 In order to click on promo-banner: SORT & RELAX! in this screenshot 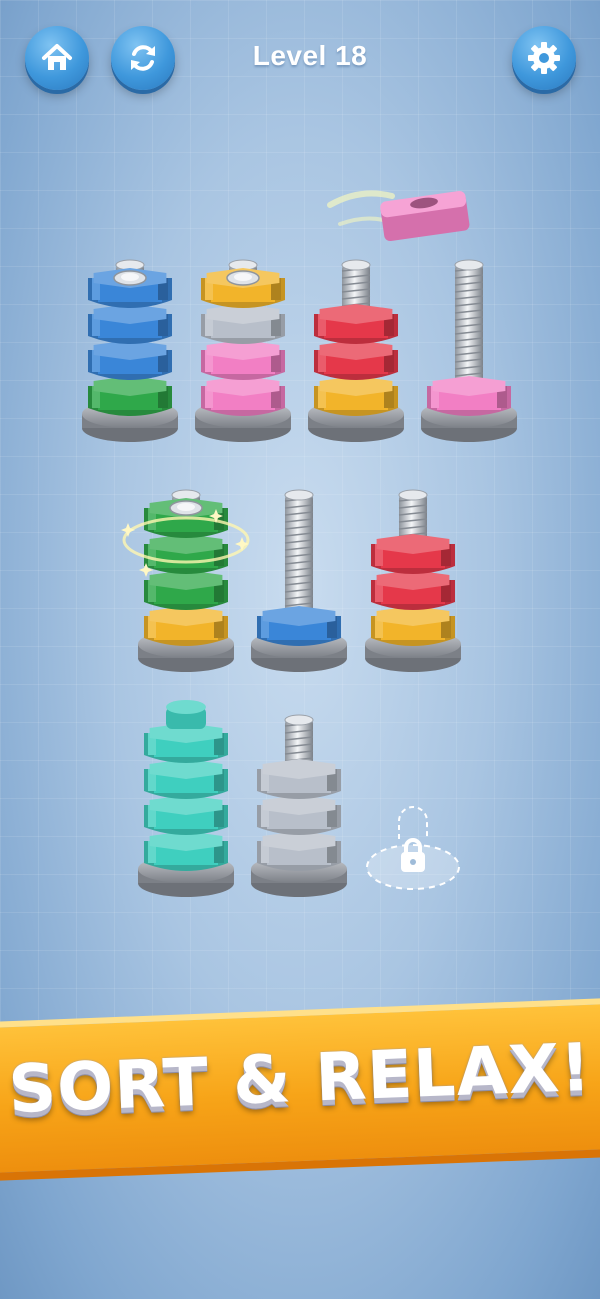, I will do `click(300, 1089)`.